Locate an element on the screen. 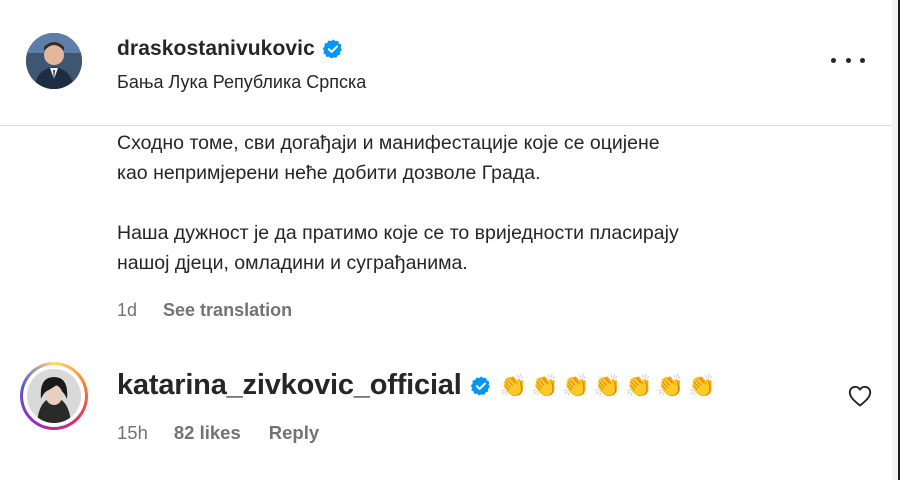 Image resolution: width=900 pixels, height=480 pixels. author-name-row: draskostanivukovic is located at coordinates (230, 49).